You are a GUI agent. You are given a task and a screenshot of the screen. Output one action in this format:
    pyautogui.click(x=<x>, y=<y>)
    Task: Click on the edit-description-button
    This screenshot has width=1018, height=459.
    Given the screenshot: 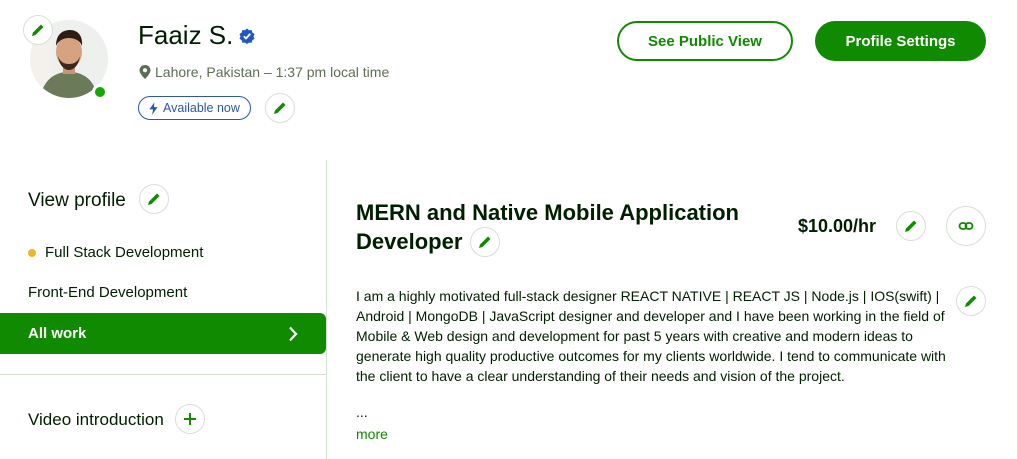 What is the action you would take?
    pyautogui.click(x=971, y=301)
    